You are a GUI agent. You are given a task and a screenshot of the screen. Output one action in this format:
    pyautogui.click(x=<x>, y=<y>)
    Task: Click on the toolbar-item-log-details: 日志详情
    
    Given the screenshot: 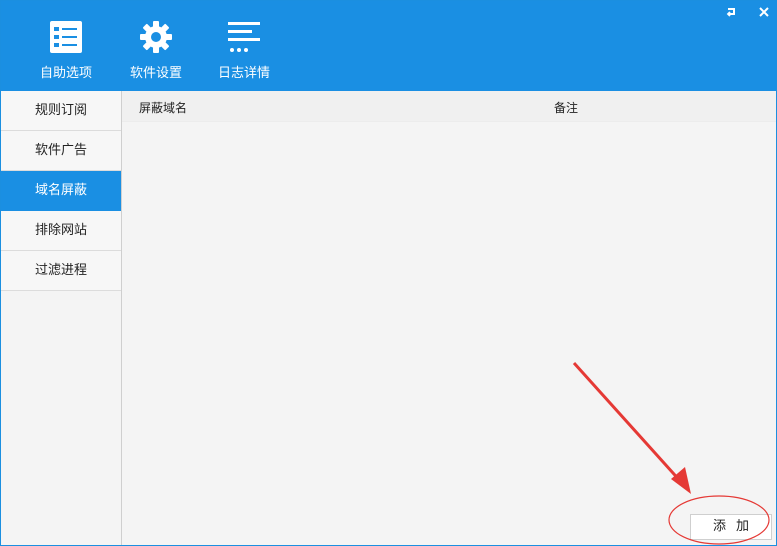 What is the action you would take?
    pyautogui.click(x=244, y=51)
    